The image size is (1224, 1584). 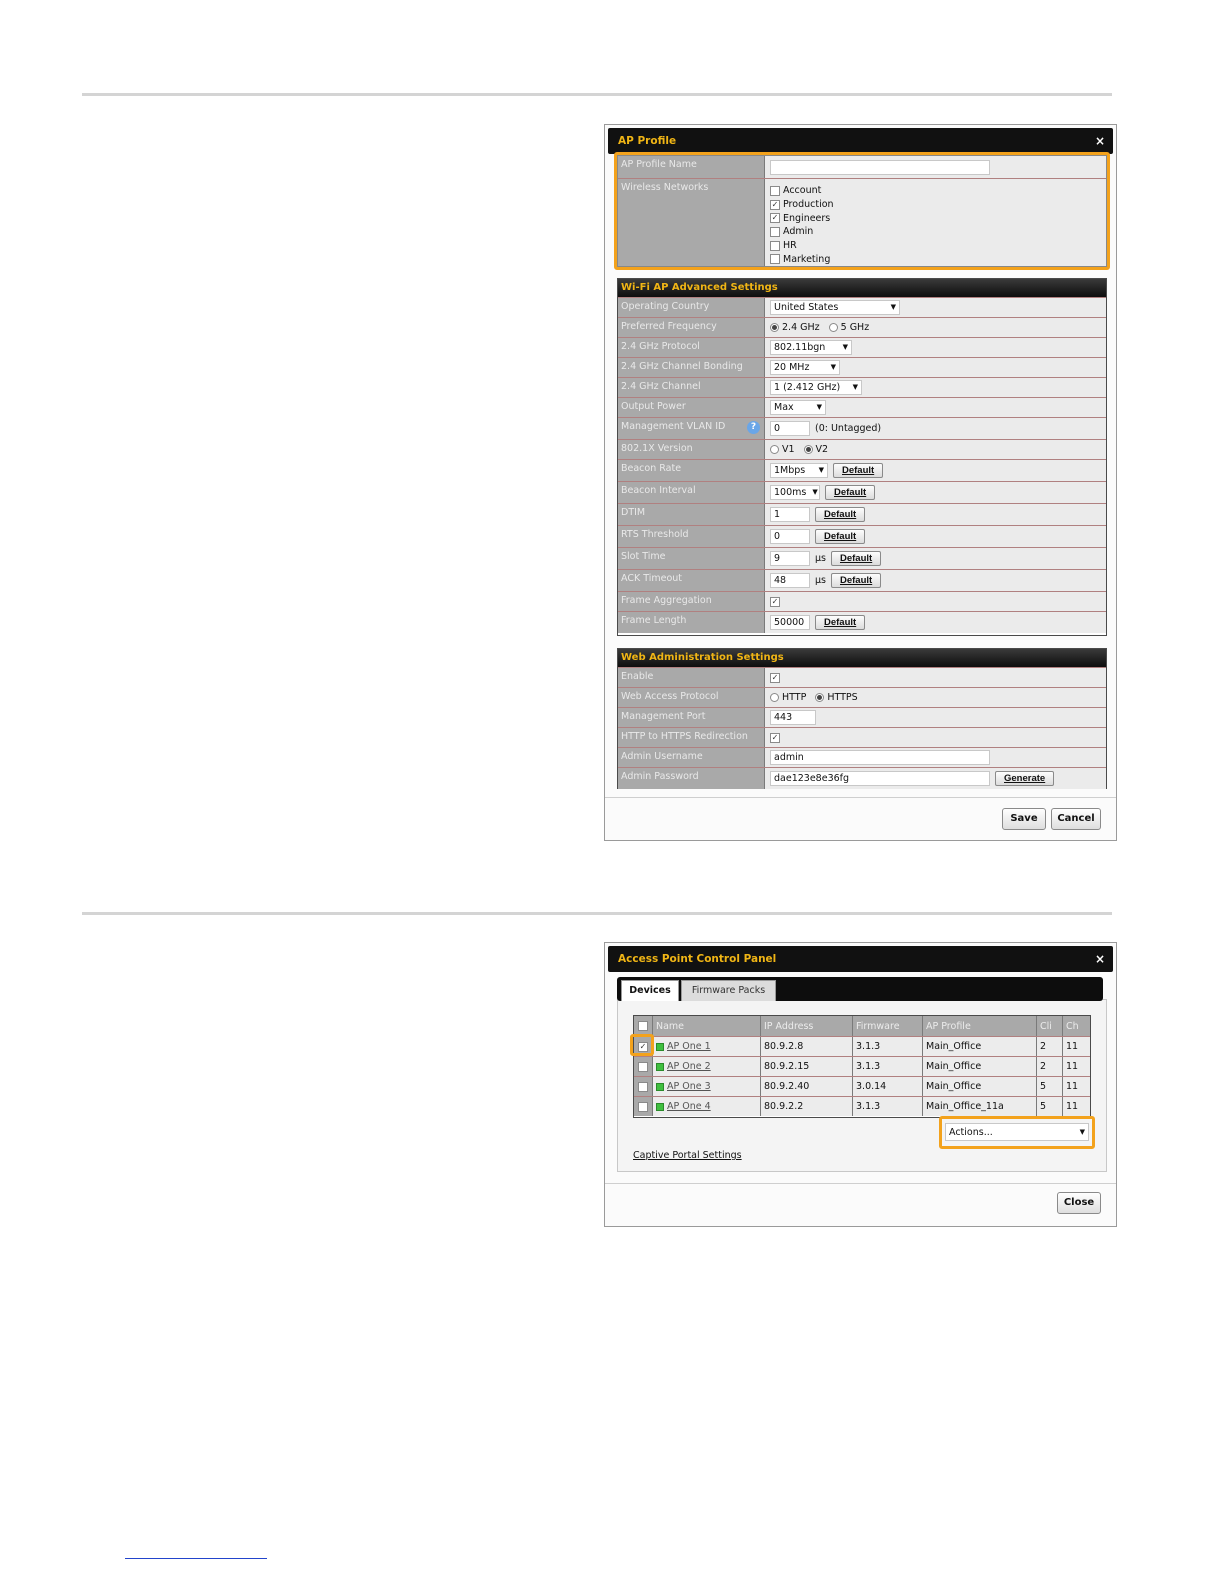 I want to click on freq-5-radio, so click(x=833, y=327).